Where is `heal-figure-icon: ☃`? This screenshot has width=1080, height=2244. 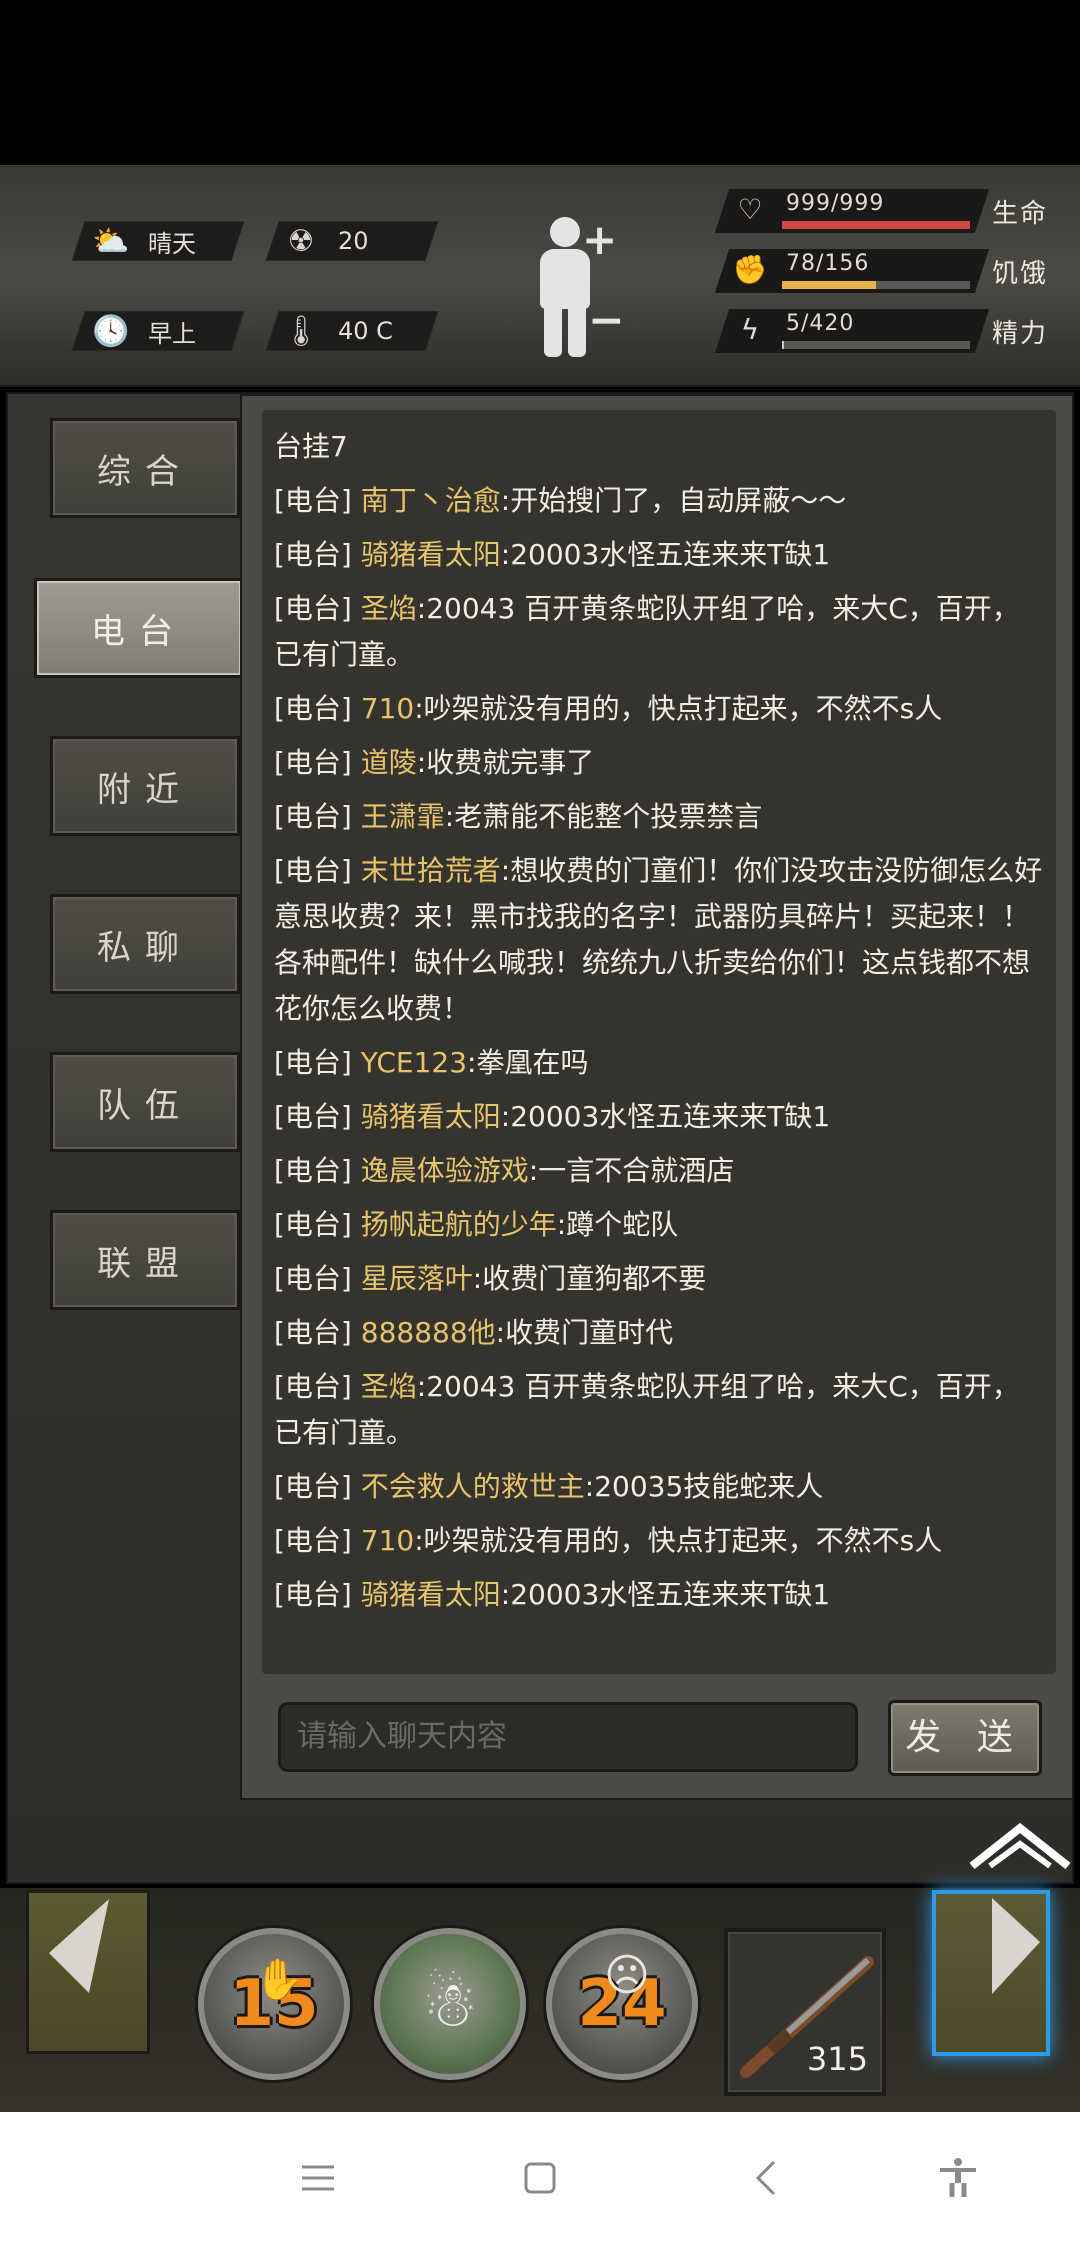
heal-figure-icon: ☃ is located at coordinates (450, 2004).